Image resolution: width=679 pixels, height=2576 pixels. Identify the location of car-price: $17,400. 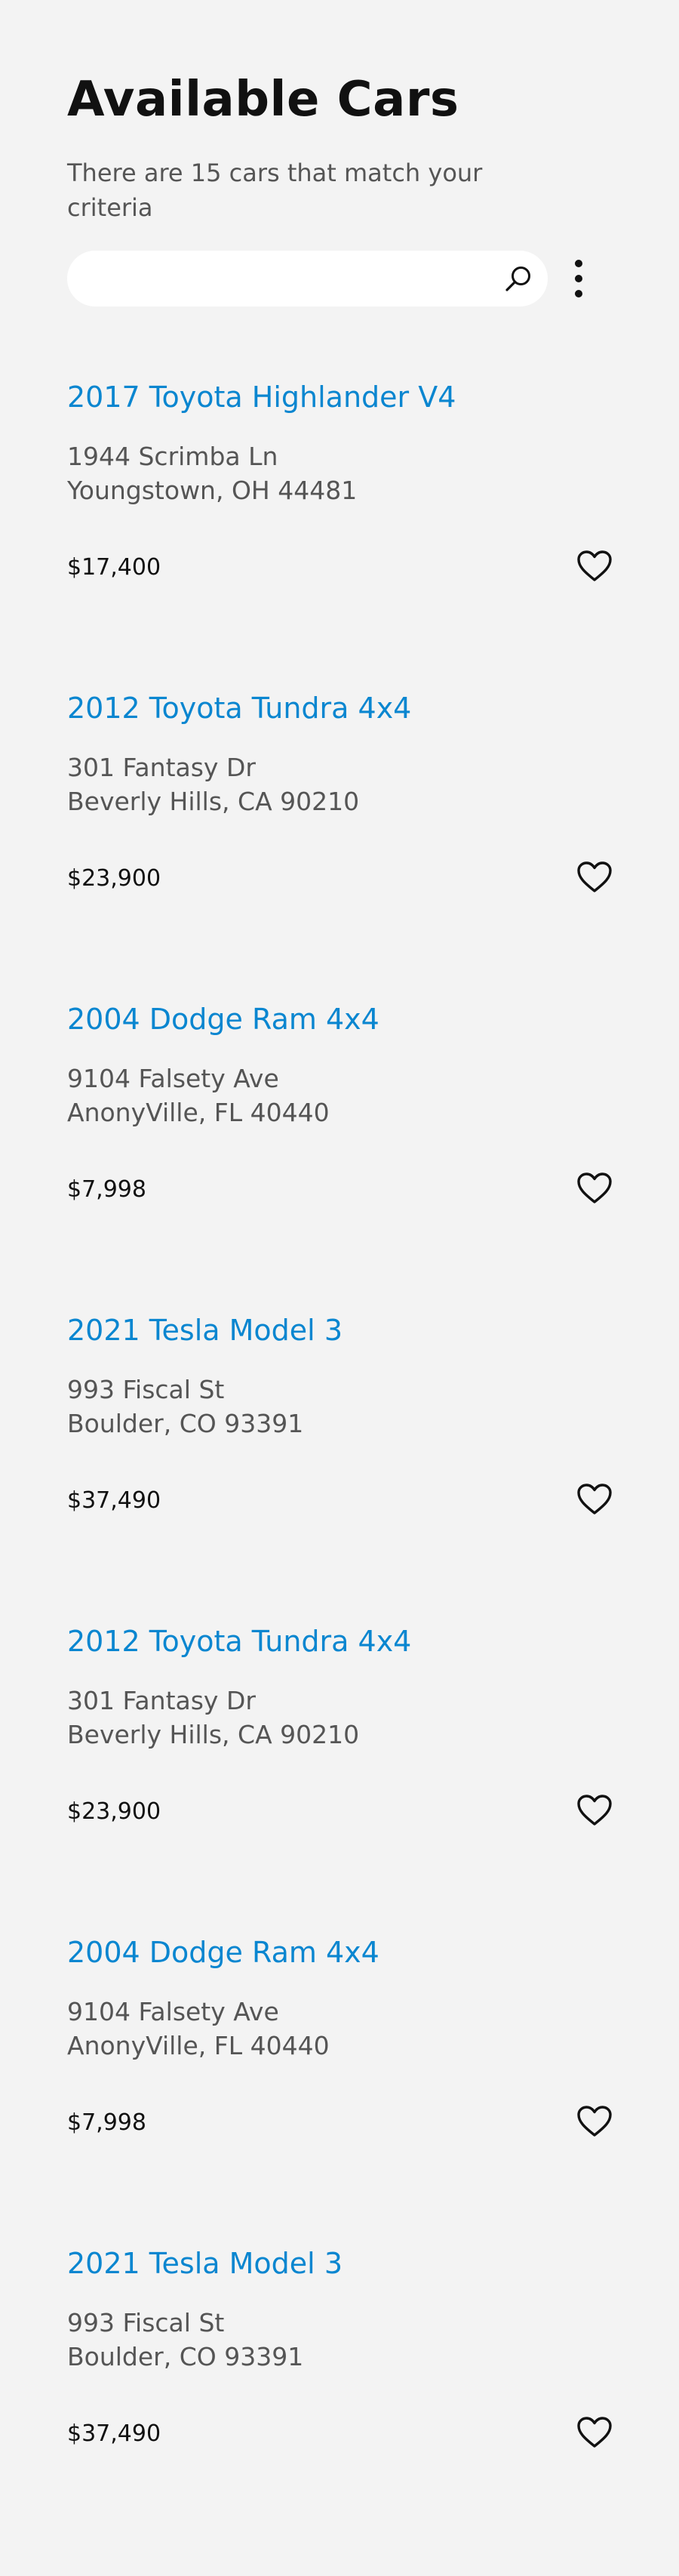
(114, 567).